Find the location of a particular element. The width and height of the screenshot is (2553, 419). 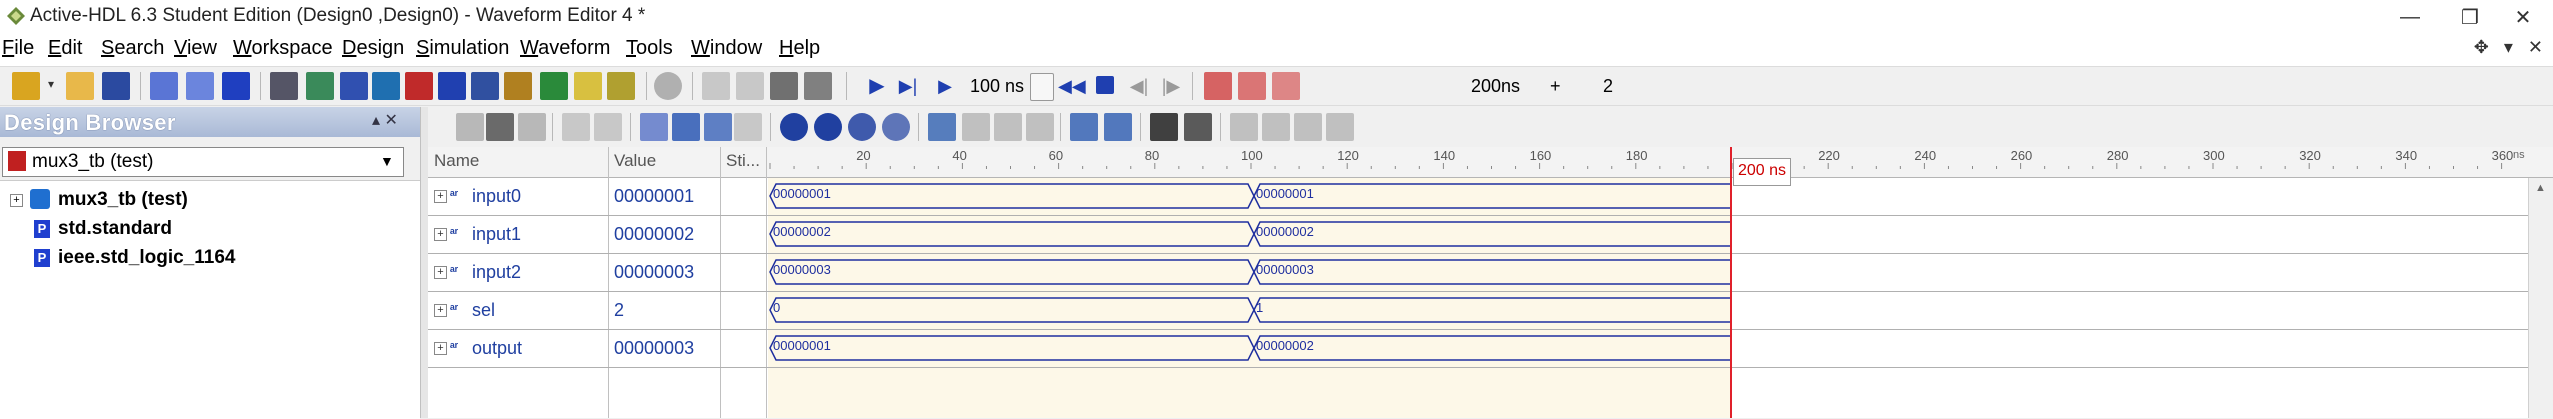

library-icon is located at coordinates (284, 86).